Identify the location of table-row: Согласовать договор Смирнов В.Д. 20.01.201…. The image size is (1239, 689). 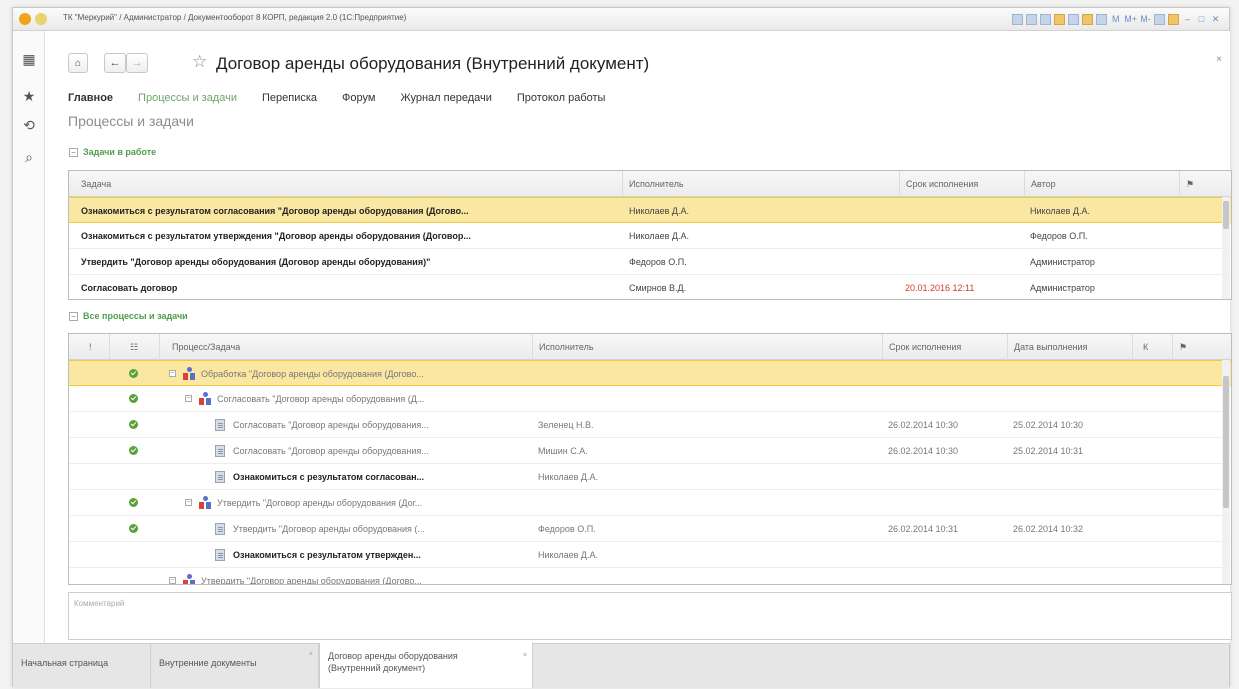
(650, 287).